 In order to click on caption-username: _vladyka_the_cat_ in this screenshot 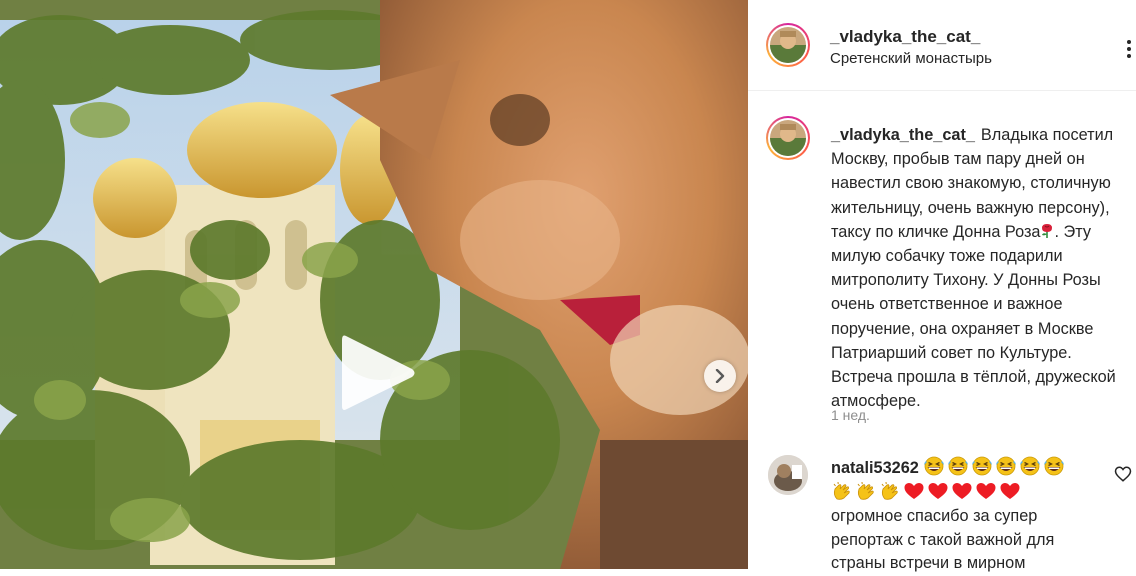, I will do `click(903, 135)`.